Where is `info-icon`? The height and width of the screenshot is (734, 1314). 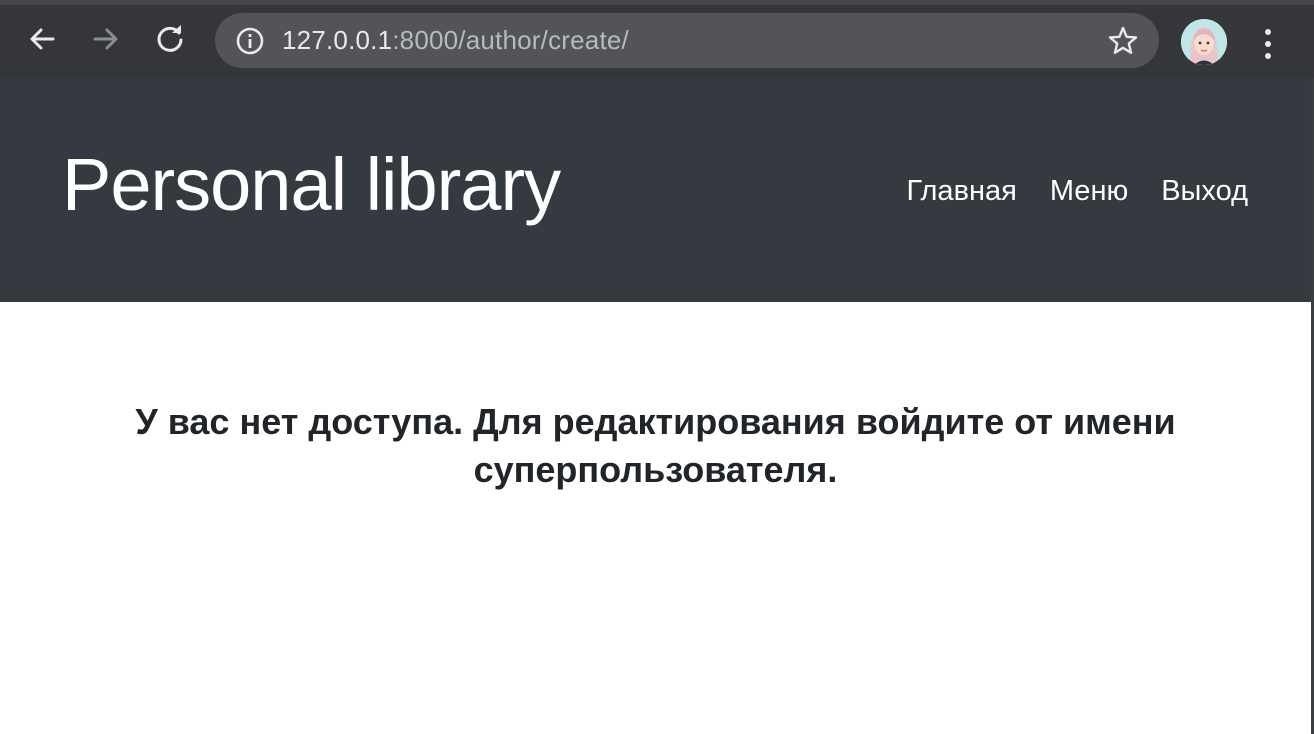
info-icon is located at coordinates (250, 41).